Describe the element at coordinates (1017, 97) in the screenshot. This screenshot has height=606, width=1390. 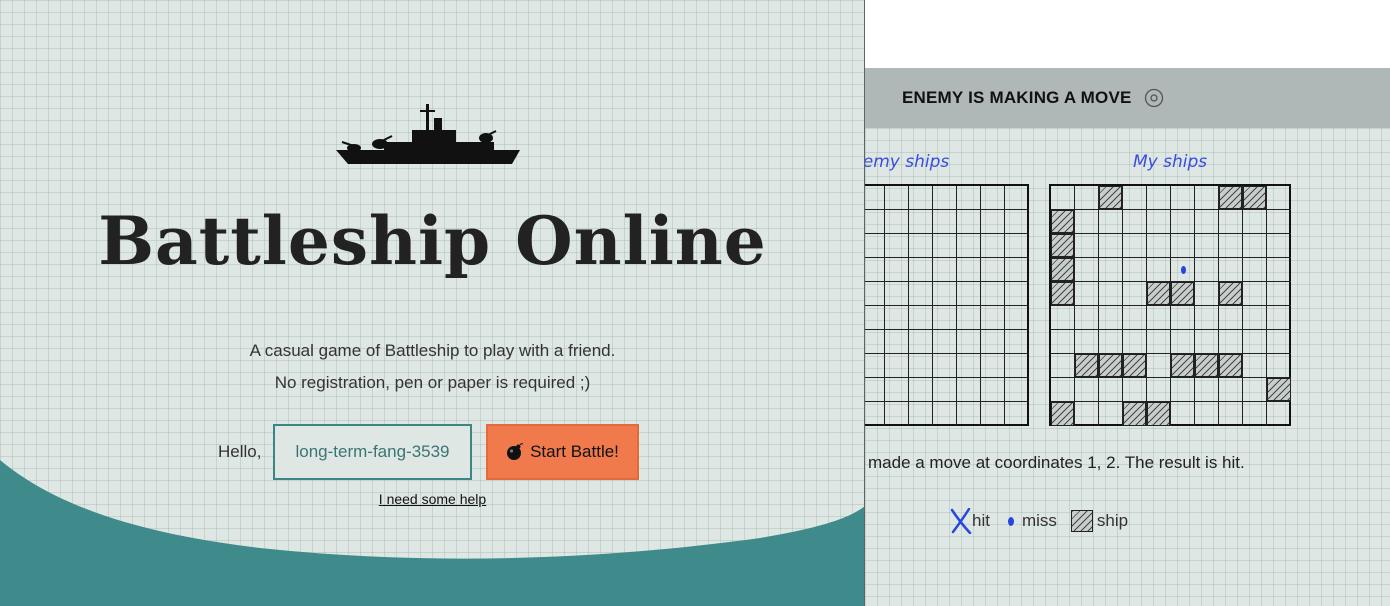
I see `game-status-text: ENEMY IS MAKING A MOVE` at that location.